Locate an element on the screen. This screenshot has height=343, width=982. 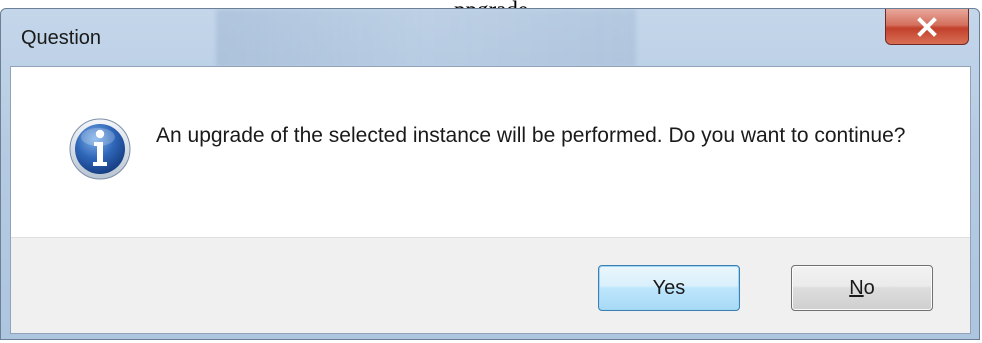
no-button-mnemonic: N is located at coordinates (856, 287).